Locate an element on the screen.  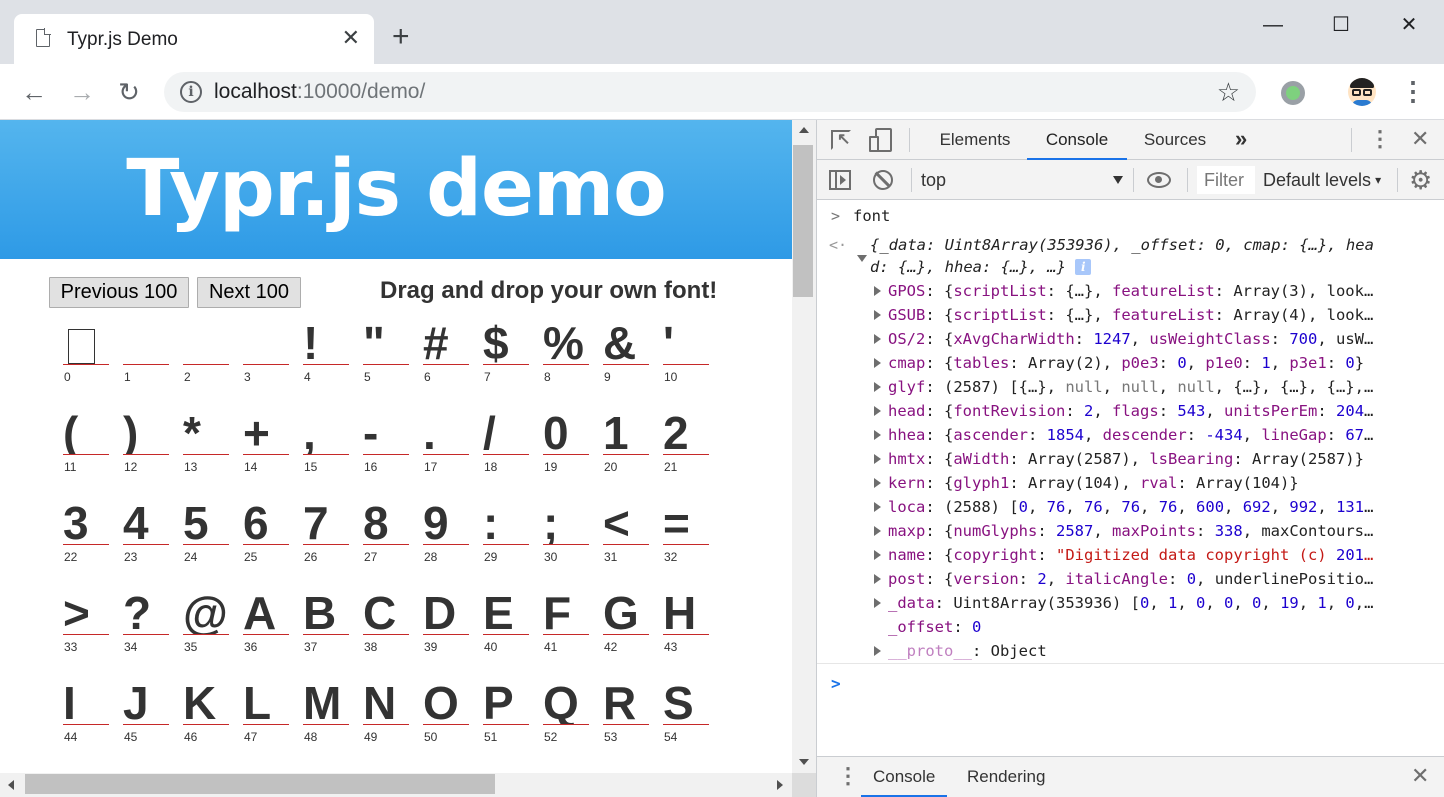
console-settings-gear-icon: ⚙ is located at coordinates (1420, 180).